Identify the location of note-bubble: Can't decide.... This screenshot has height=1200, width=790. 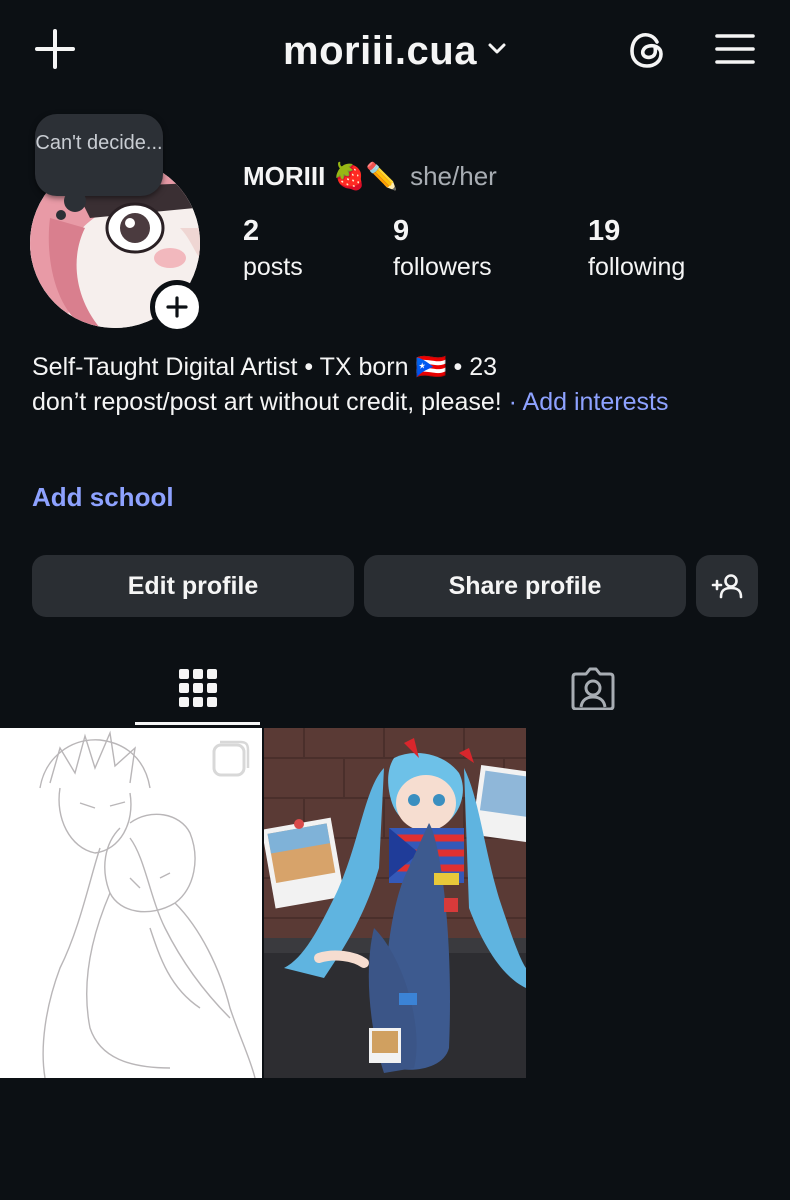
(99, 155).